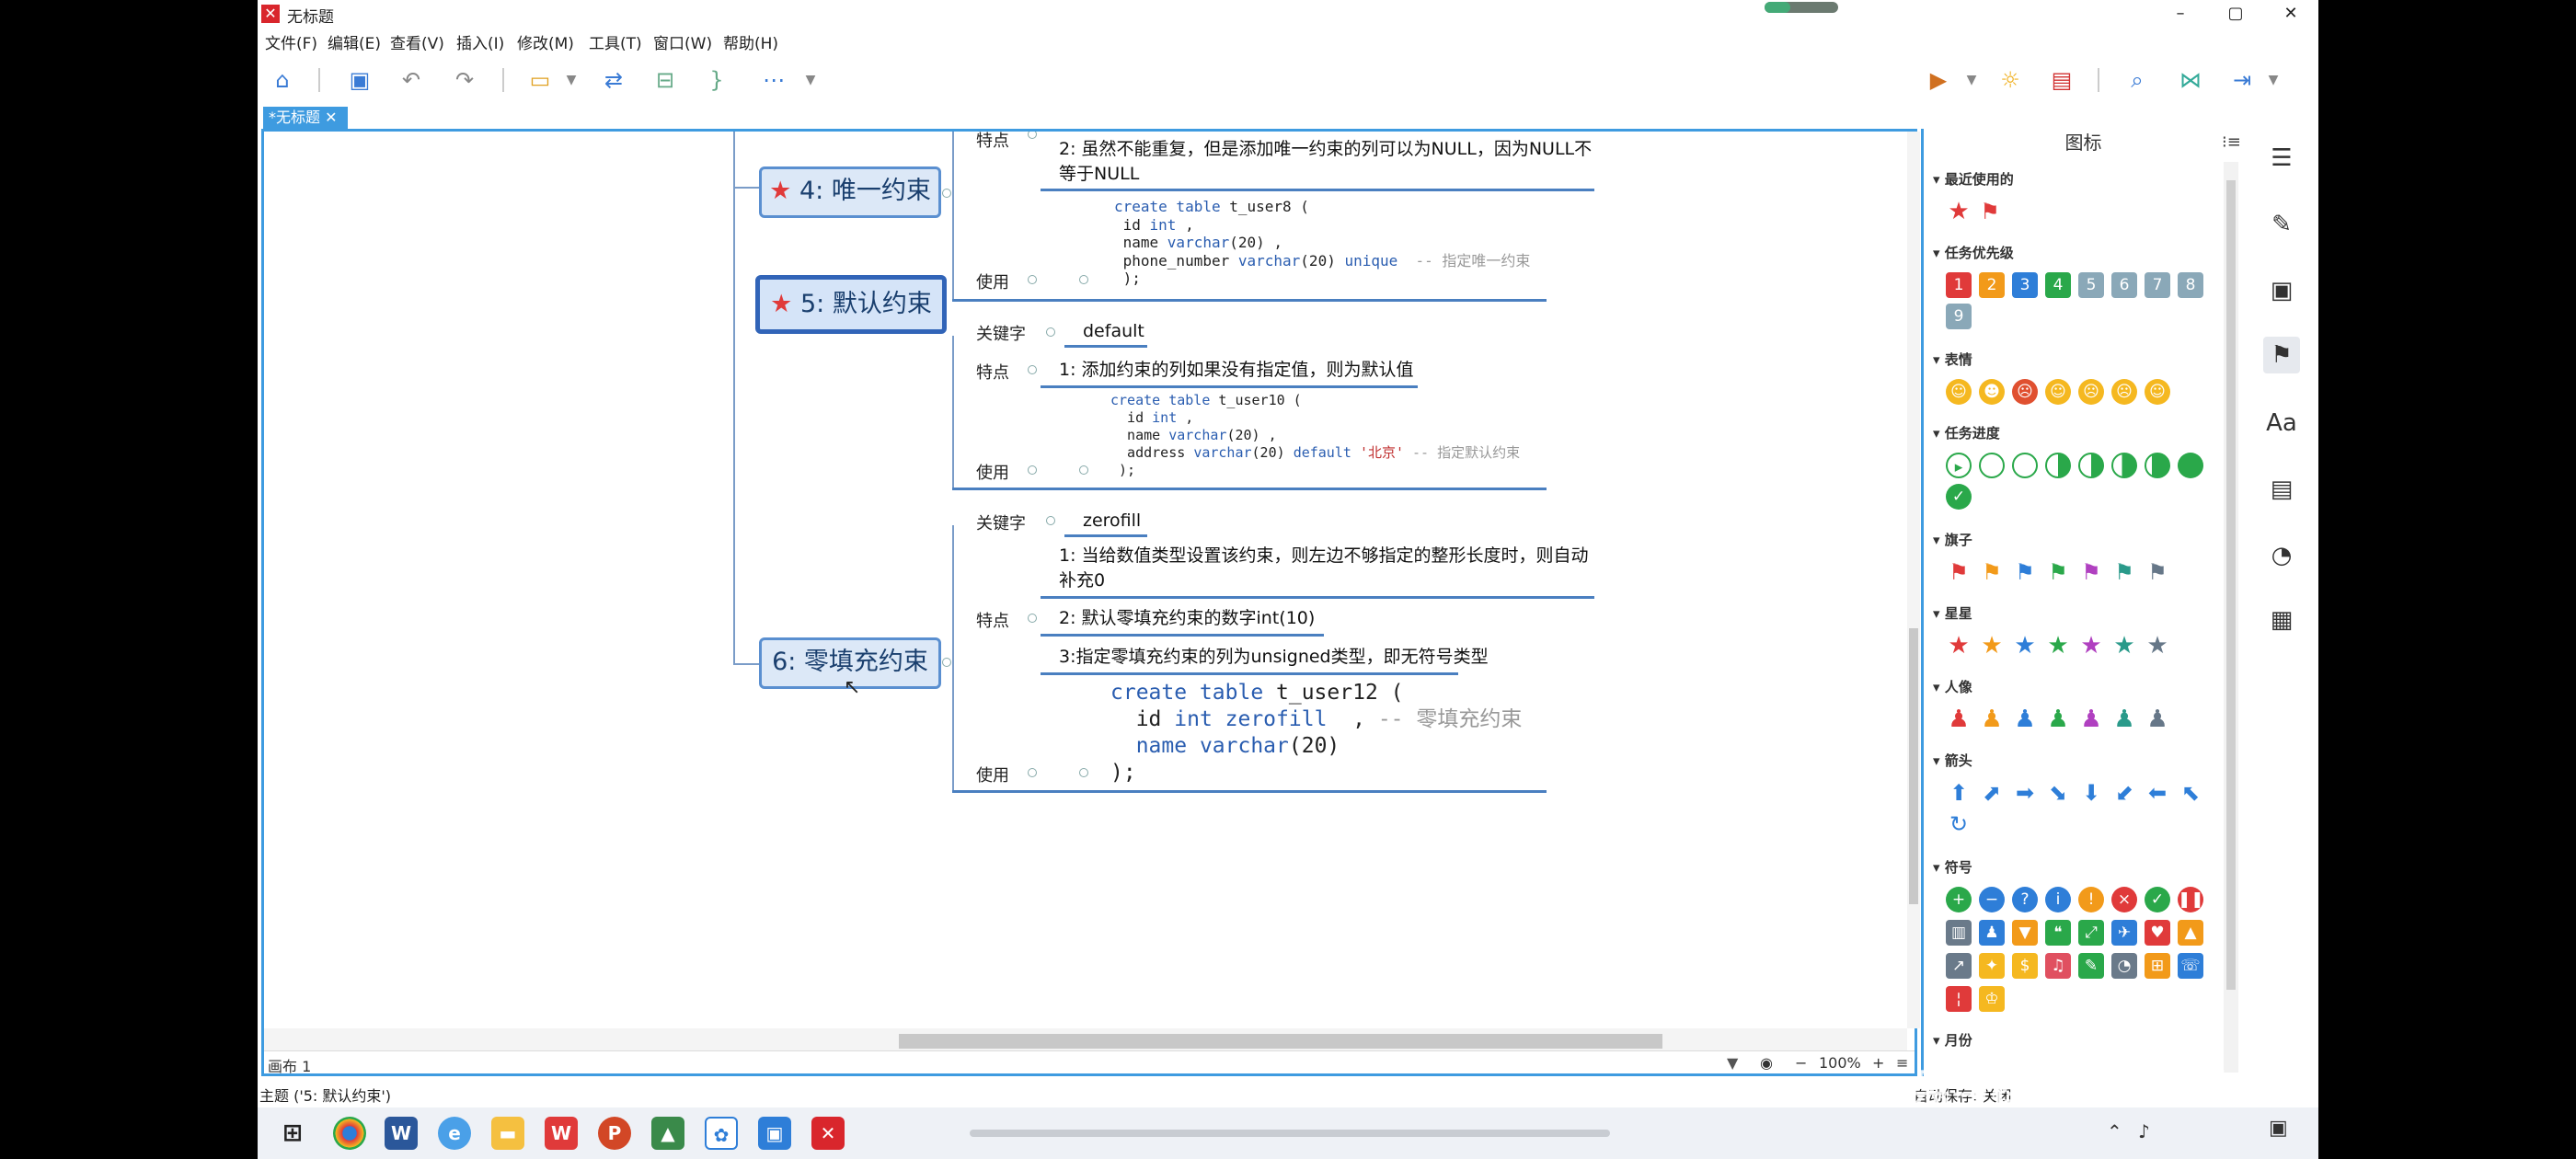 Image resolution: width=2576 pixels, height=1159 pixels. I want to click on menu-view: 查看(V), so click(417, 41).